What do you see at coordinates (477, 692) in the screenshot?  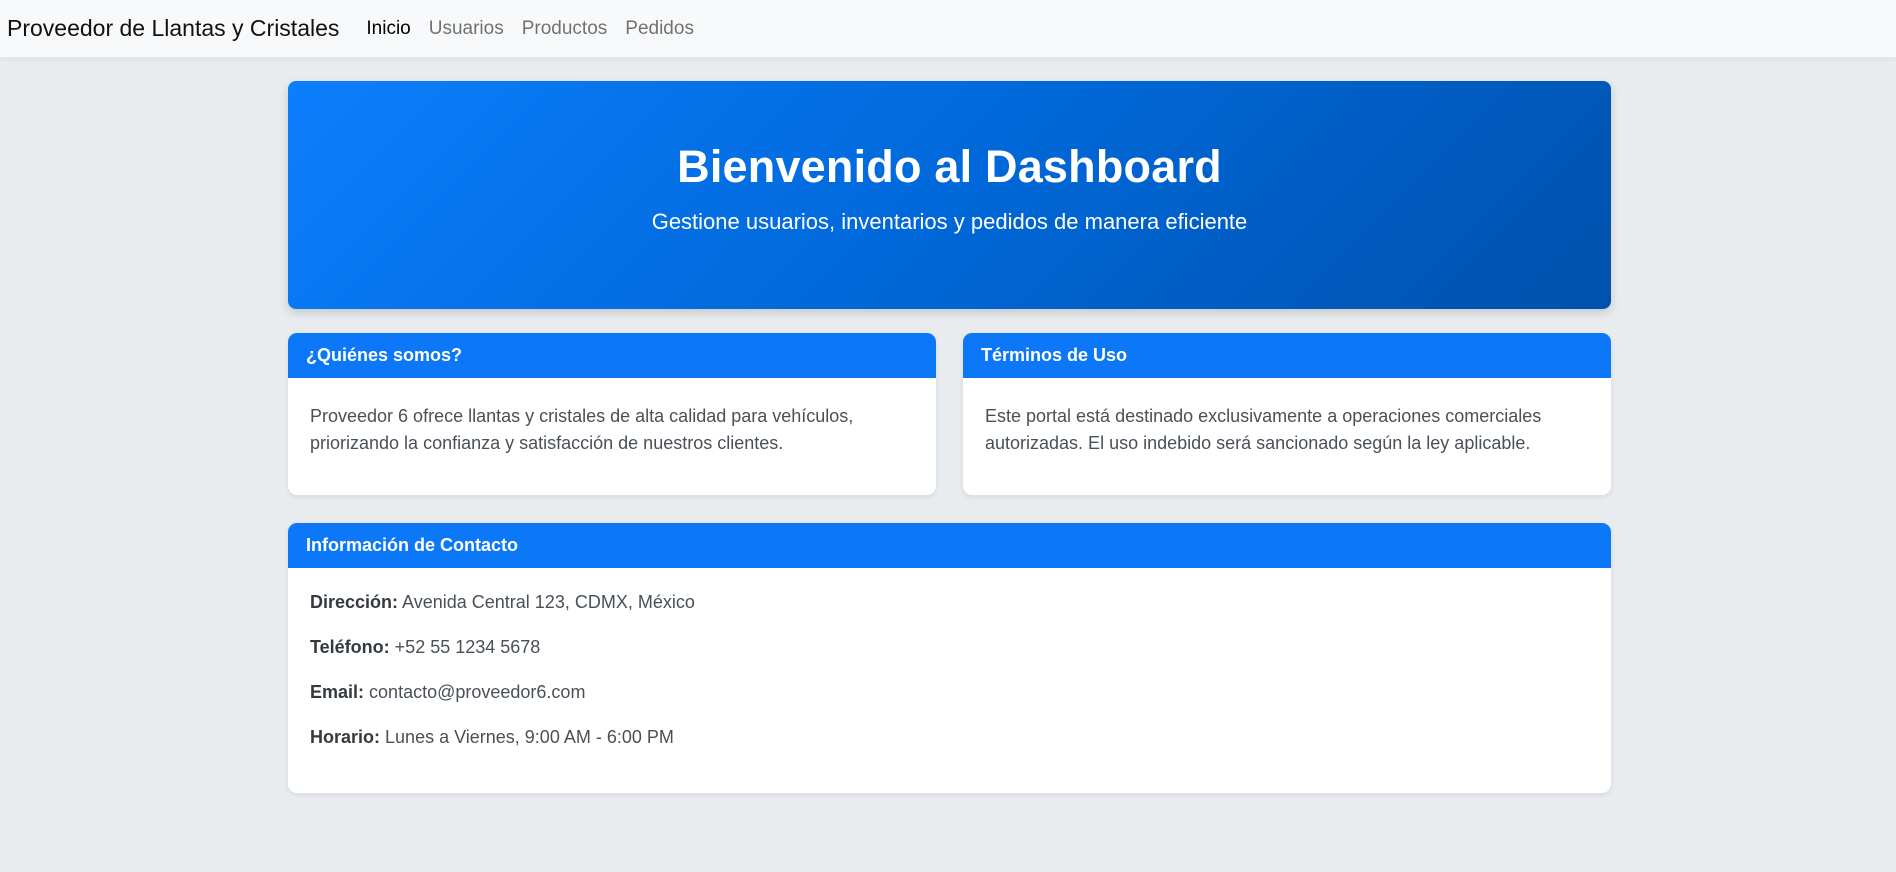 I see `contact-email-value: contacto@proveedor6.com` at bounding box center [477, 692].